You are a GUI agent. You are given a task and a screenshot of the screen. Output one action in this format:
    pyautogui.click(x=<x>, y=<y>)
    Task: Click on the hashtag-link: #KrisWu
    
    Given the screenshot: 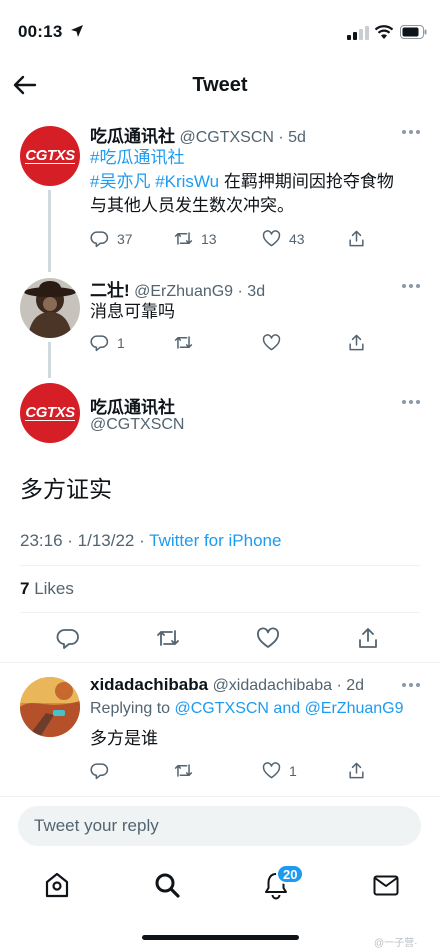 What is the action you would take?
    pyautogui.click(x=187, y=181)
    